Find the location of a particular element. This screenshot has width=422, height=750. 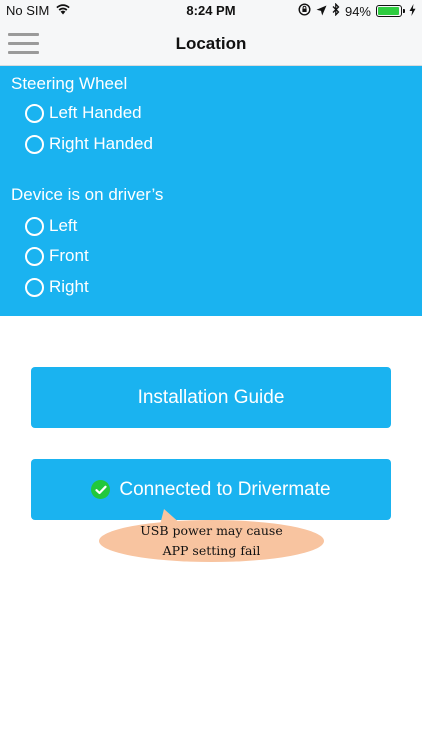

status-bar-right: 94% is located at coordinates (357, 10).